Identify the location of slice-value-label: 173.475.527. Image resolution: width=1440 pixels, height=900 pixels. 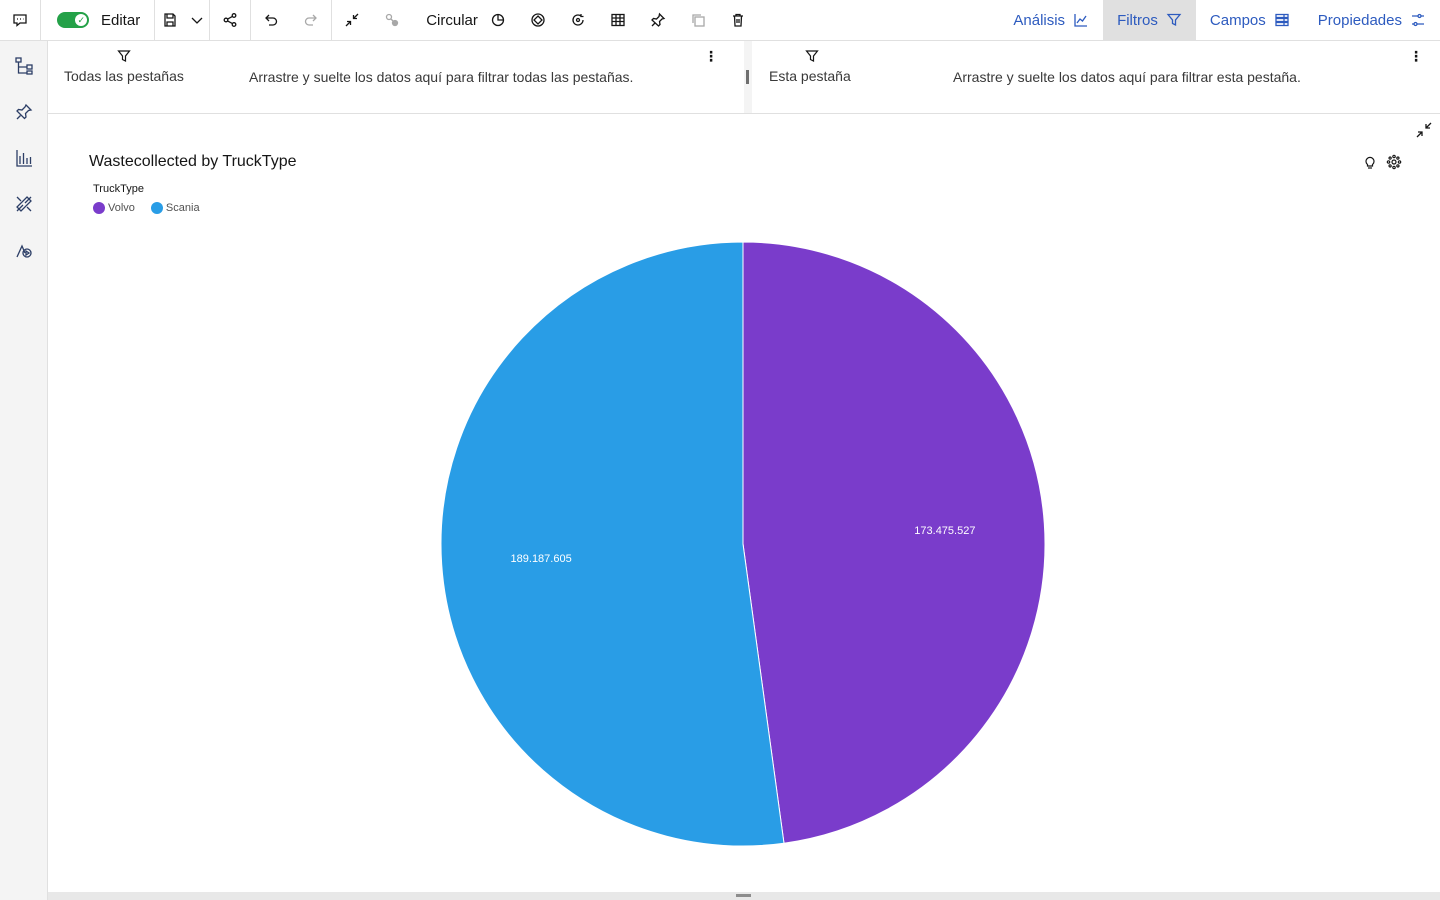
(944, 531).